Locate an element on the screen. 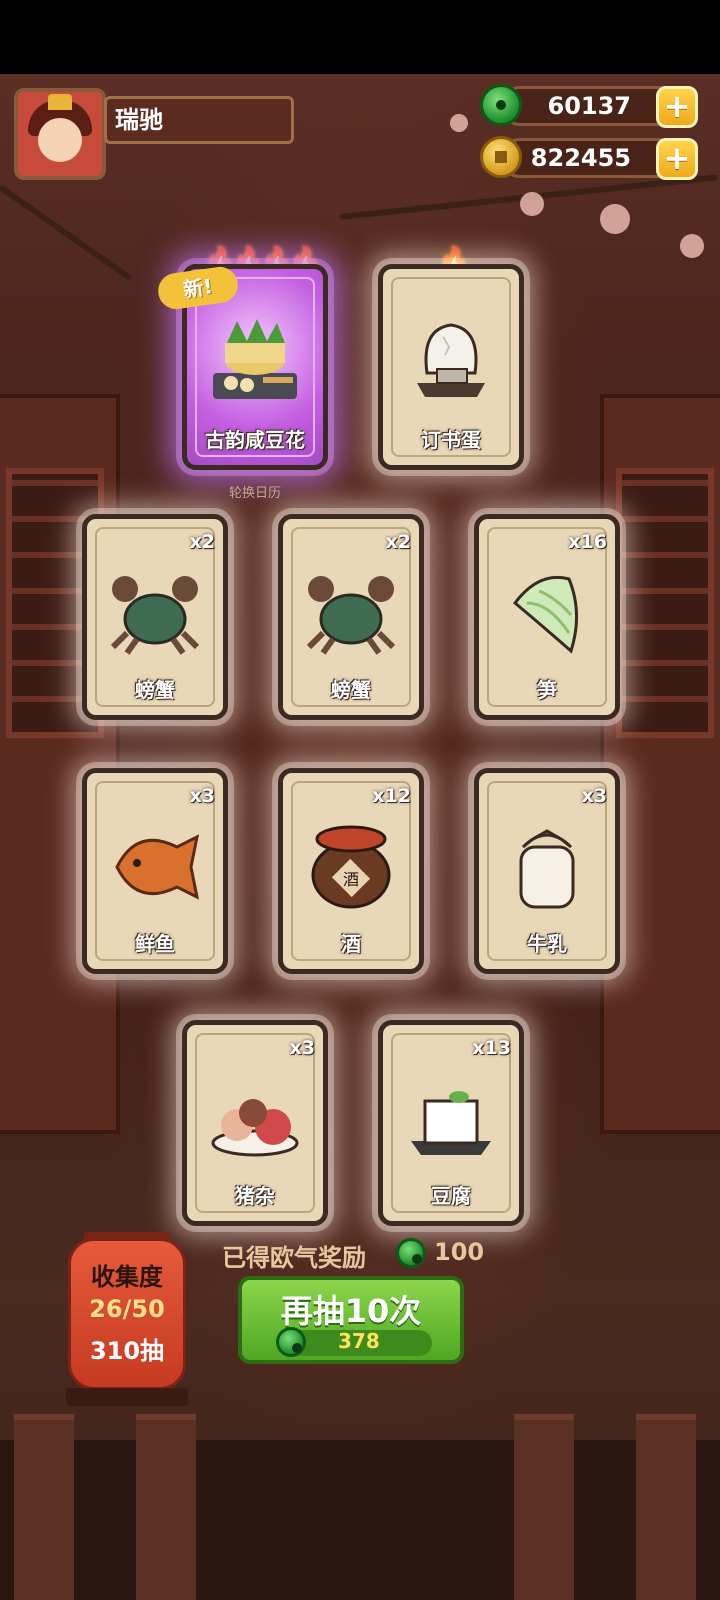 This screenshot has height=1600, width=720. card-label: 豆腐 is located at coordinates (451, 1196).